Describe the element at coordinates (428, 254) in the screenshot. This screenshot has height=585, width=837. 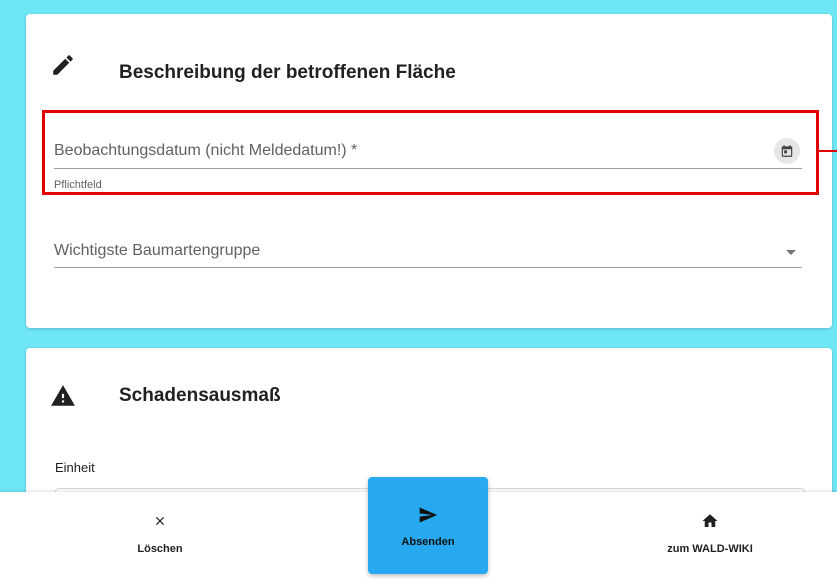
I see `tree-species-group-select: Wichtigste Baumartengruppe` at that location.